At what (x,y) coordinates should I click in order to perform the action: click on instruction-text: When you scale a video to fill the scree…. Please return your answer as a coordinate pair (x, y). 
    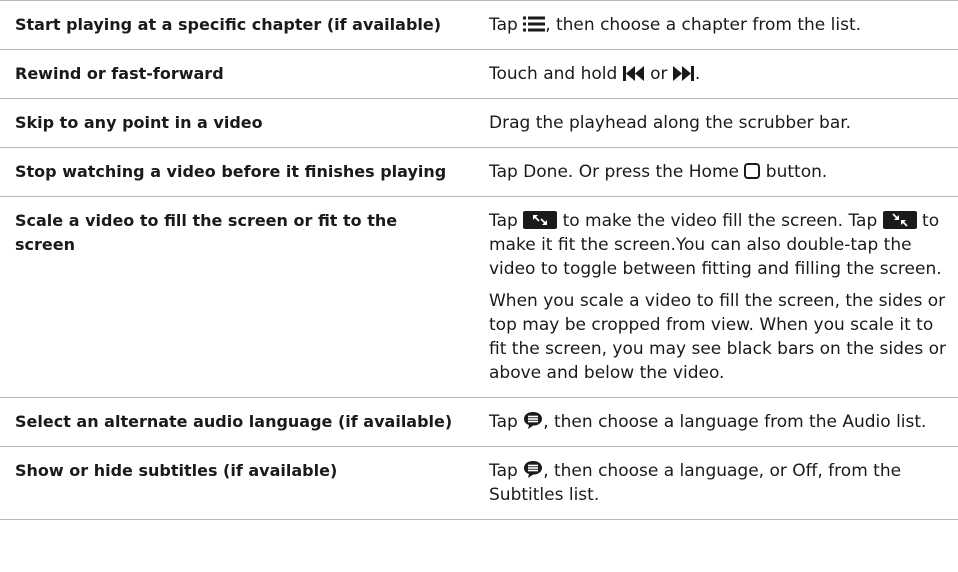
    Looking at the image, I should click on (718, 337).